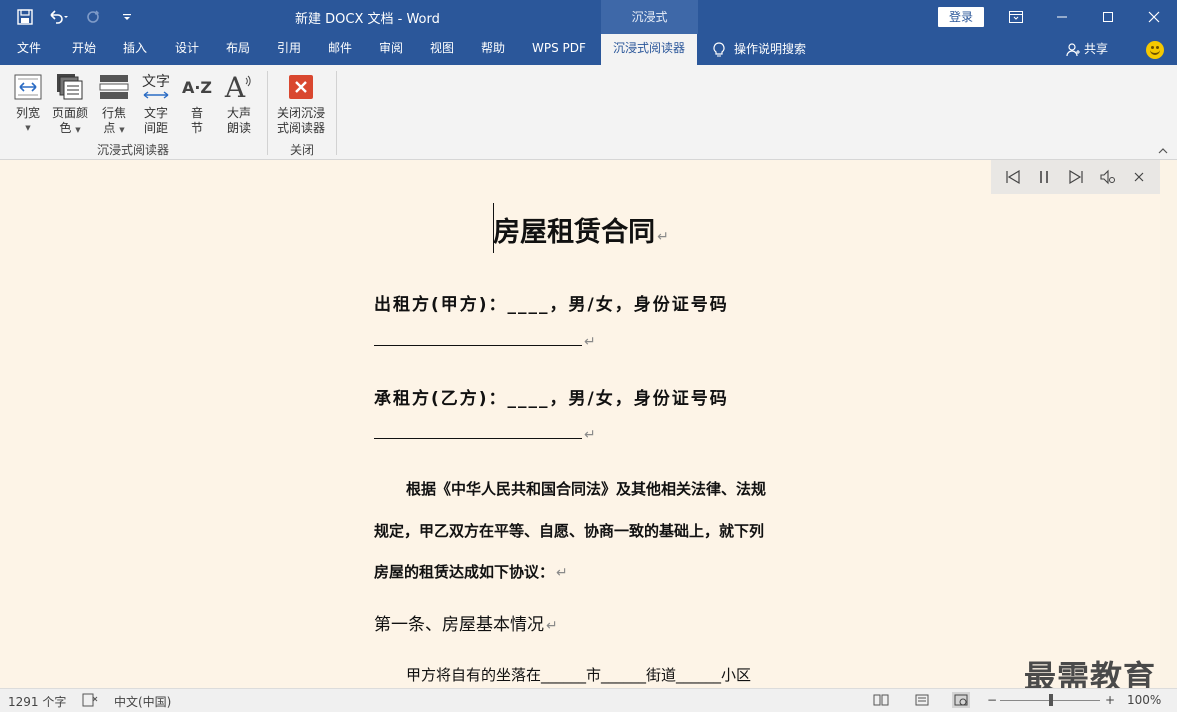  Describe the element at coordinates (25, 17) in the screenshot. I see `save-icon` at that location.